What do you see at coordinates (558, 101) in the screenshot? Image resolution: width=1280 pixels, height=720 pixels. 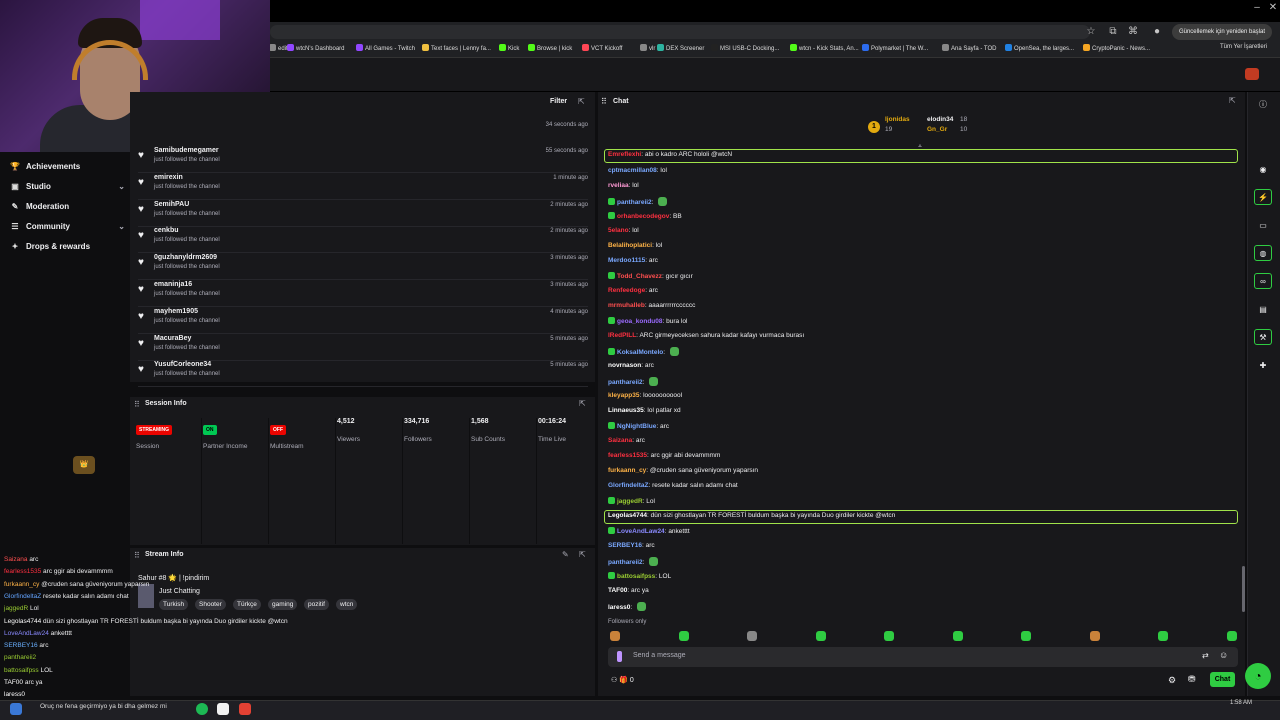 I see `filter-button: Filter` at bounding box center [558, 101].